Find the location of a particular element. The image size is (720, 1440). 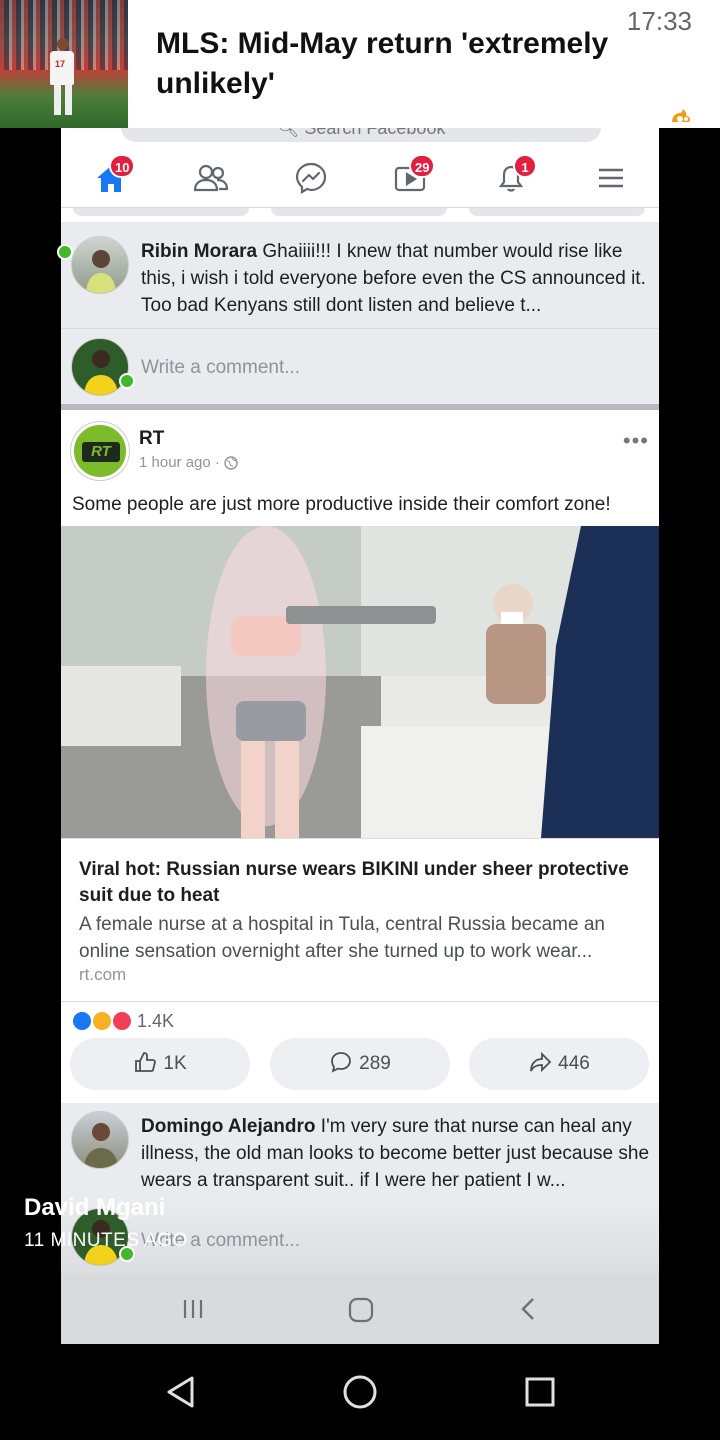

news-thumbnail: 17 is located at coordinates (64, 64).